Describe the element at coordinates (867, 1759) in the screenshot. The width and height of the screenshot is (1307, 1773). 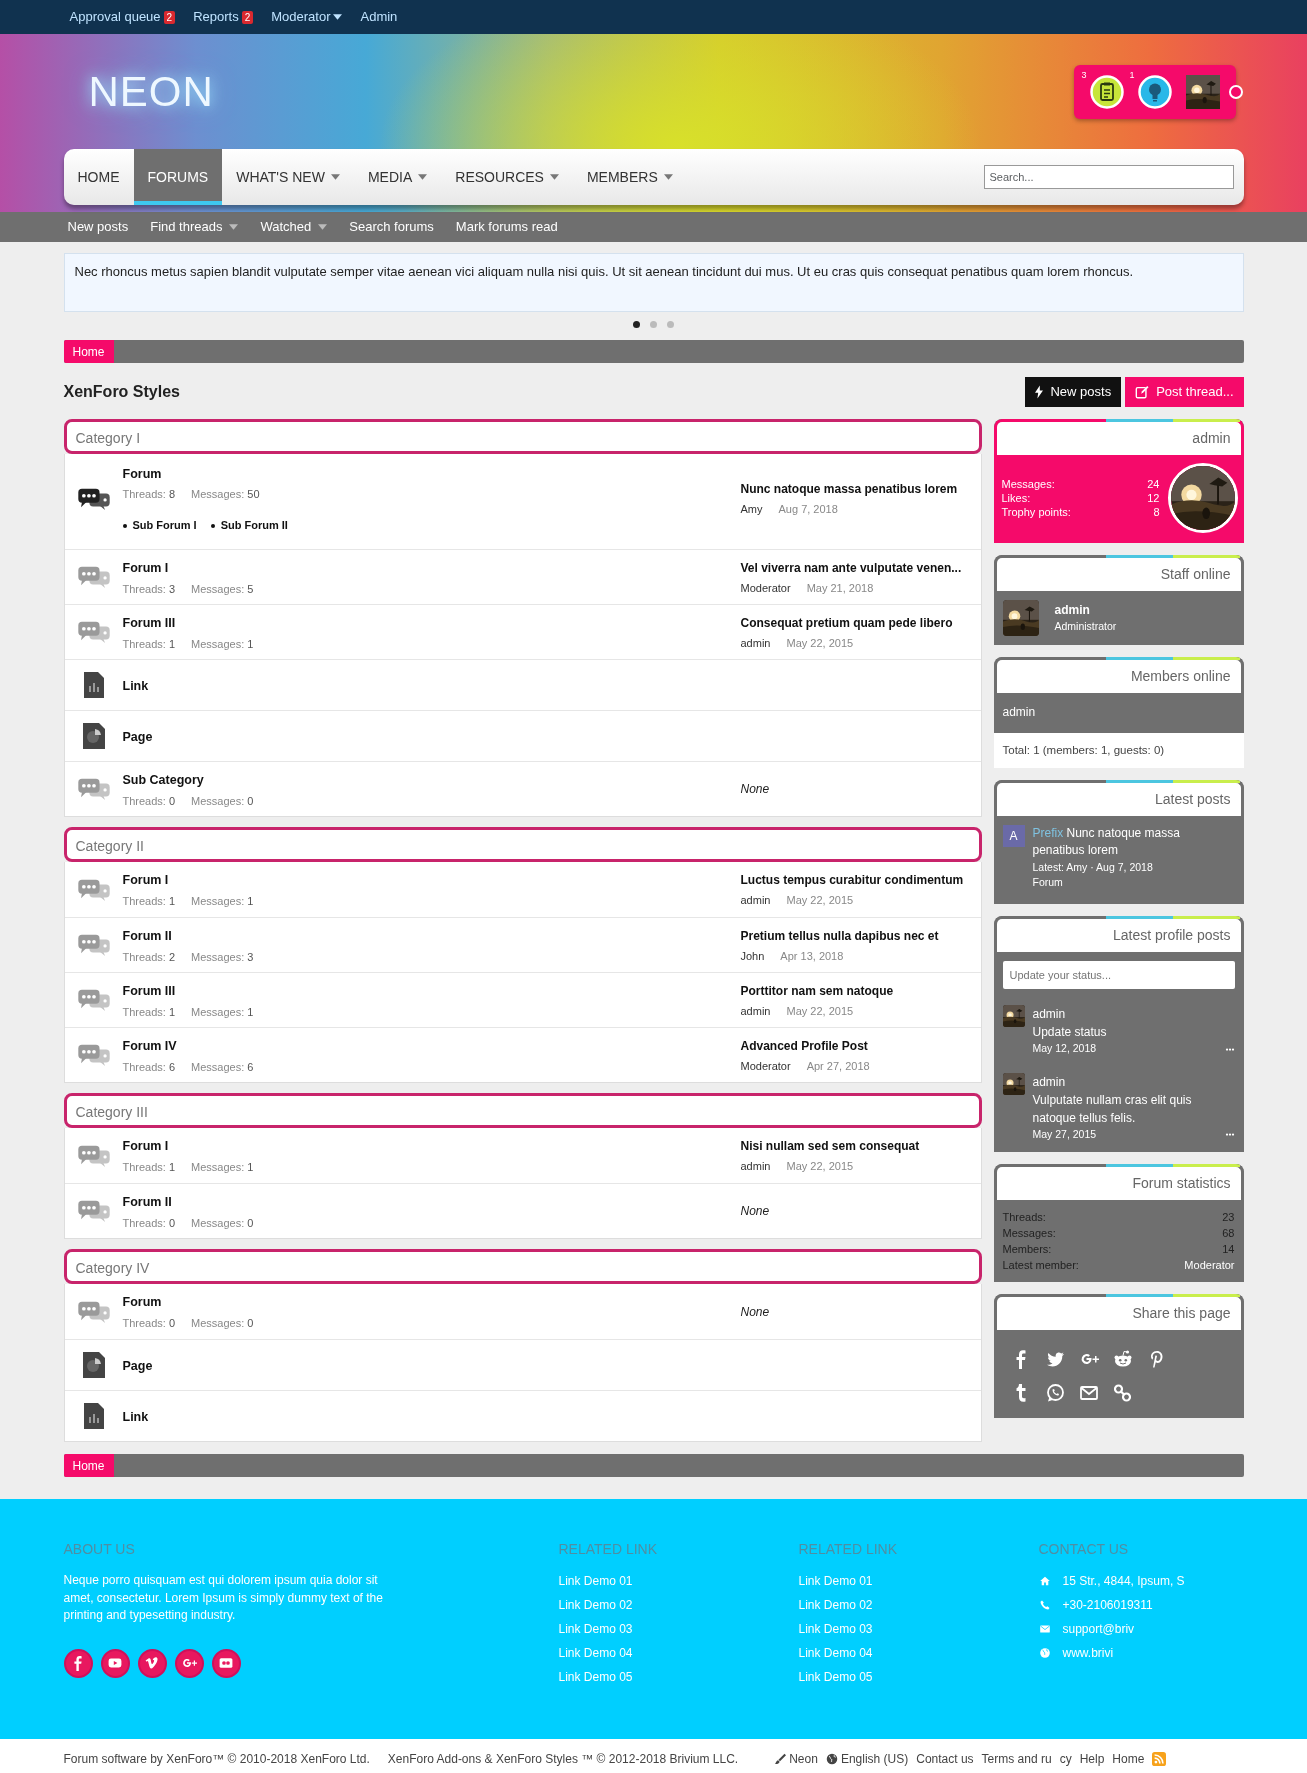
I see `footer-link: English (US)` at that location.